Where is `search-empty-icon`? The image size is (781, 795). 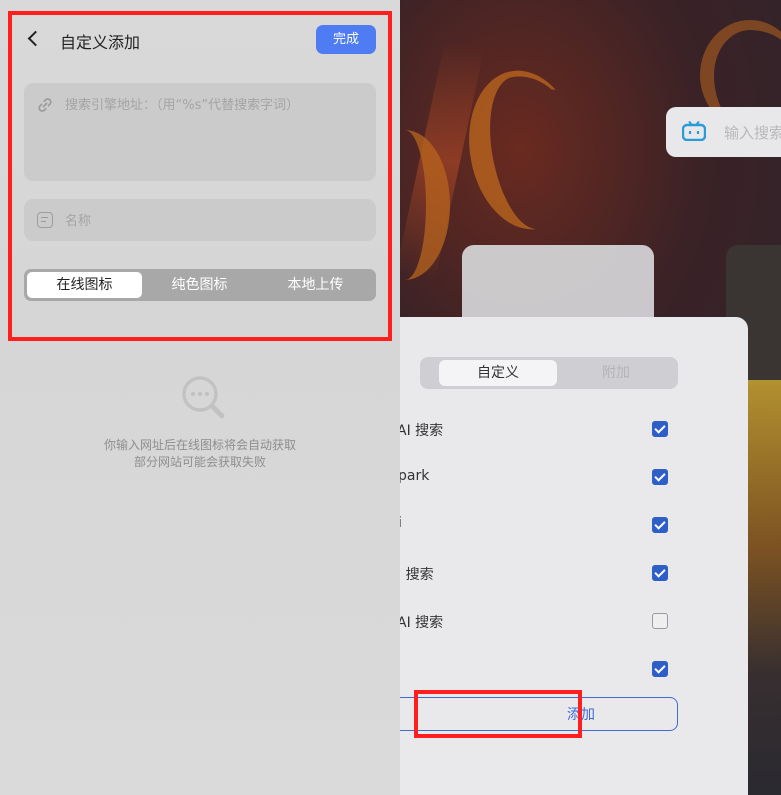
search-empty-icon is located at coordinates (203, 397).